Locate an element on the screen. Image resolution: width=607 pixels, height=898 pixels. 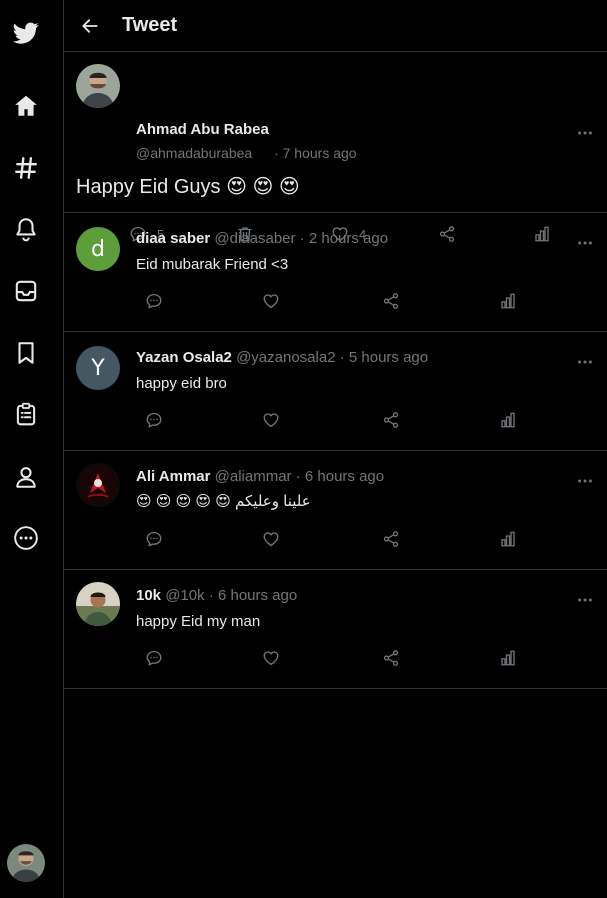
avatar-letter: d is located at coordinates (98, 249).